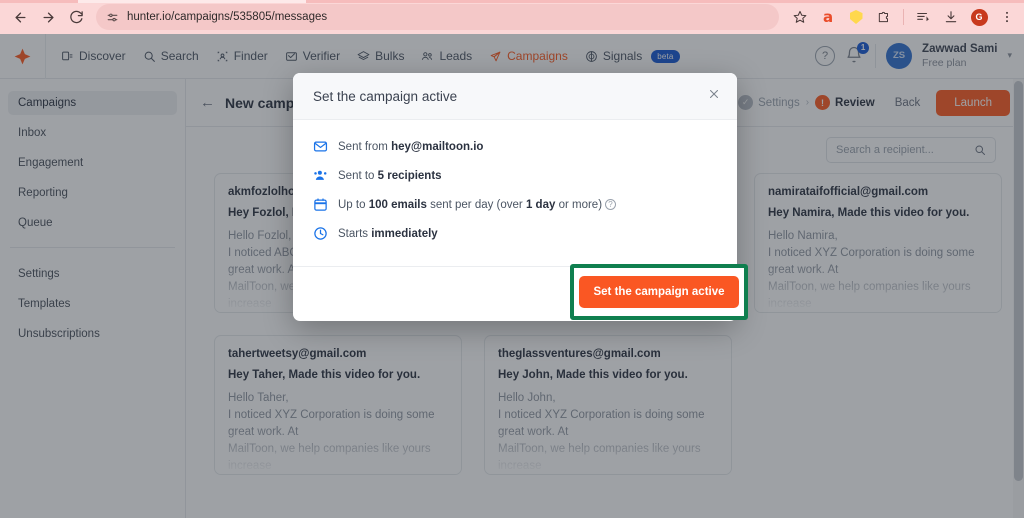 The image size is (1024, 518). Describe the element at coordinates (355, 233) in the screenshot. I see `summary-prefix: Starts` at that location.